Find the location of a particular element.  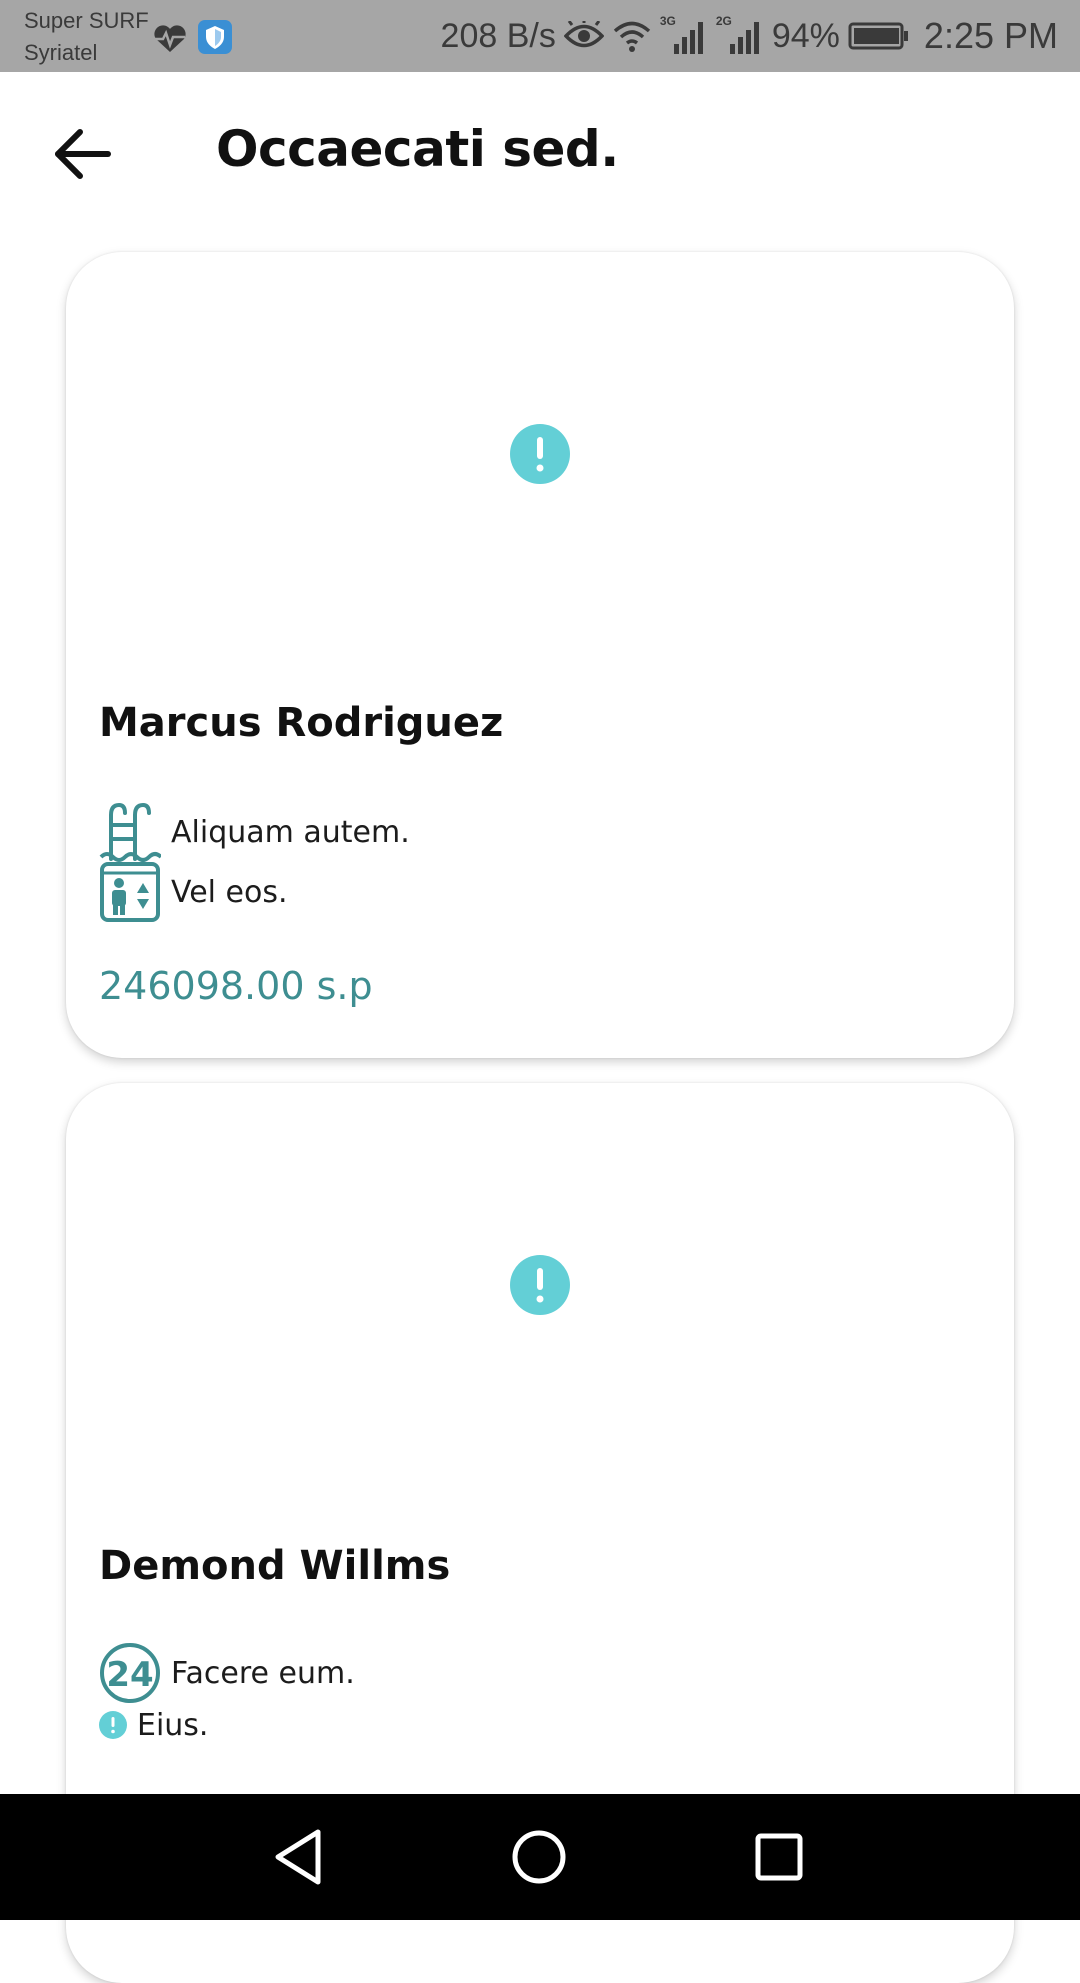

square-recents-icon is located at coordinates (779, 1857).